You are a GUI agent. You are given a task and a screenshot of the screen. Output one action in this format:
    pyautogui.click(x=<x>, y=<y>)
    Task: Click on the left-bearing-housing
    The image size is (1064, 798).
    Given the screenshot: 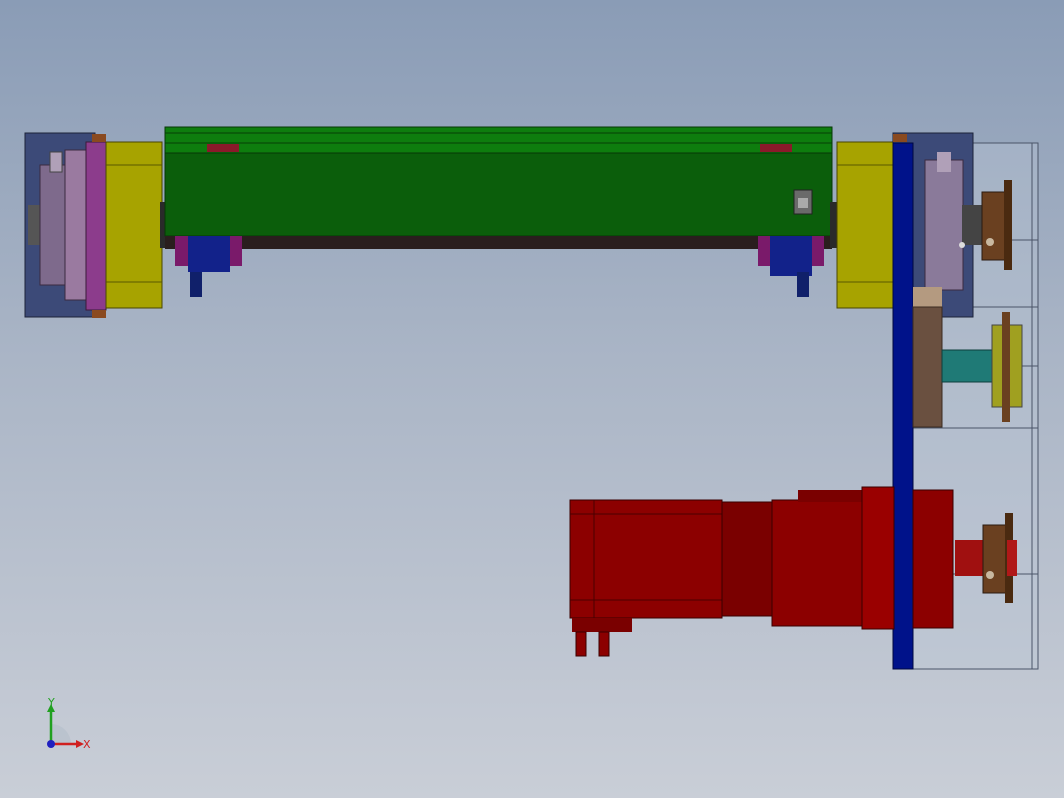 What is the action you would take?
    pyautogui.click(x=65, y=225)
    